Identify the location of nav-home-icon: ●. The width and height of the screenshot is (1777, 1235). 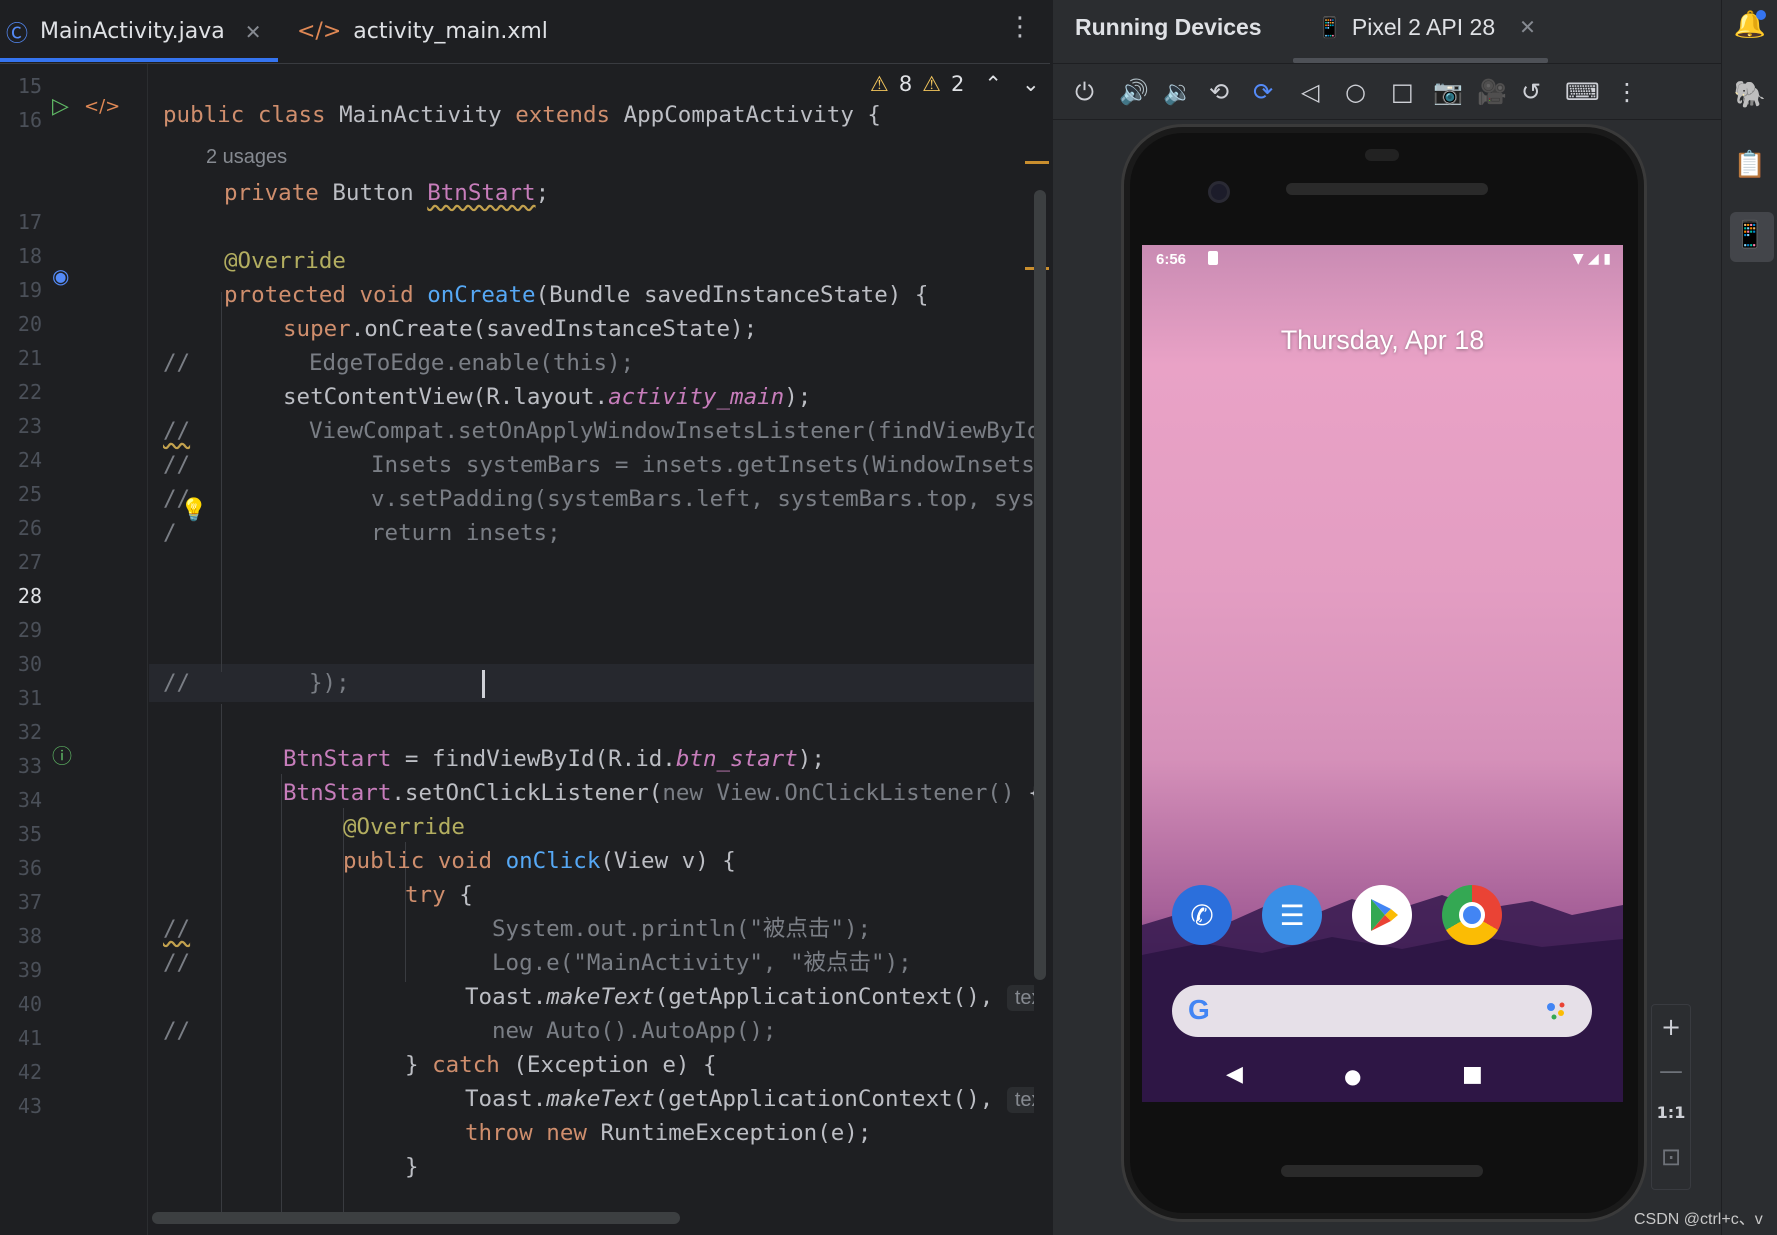
(1352, 1076).